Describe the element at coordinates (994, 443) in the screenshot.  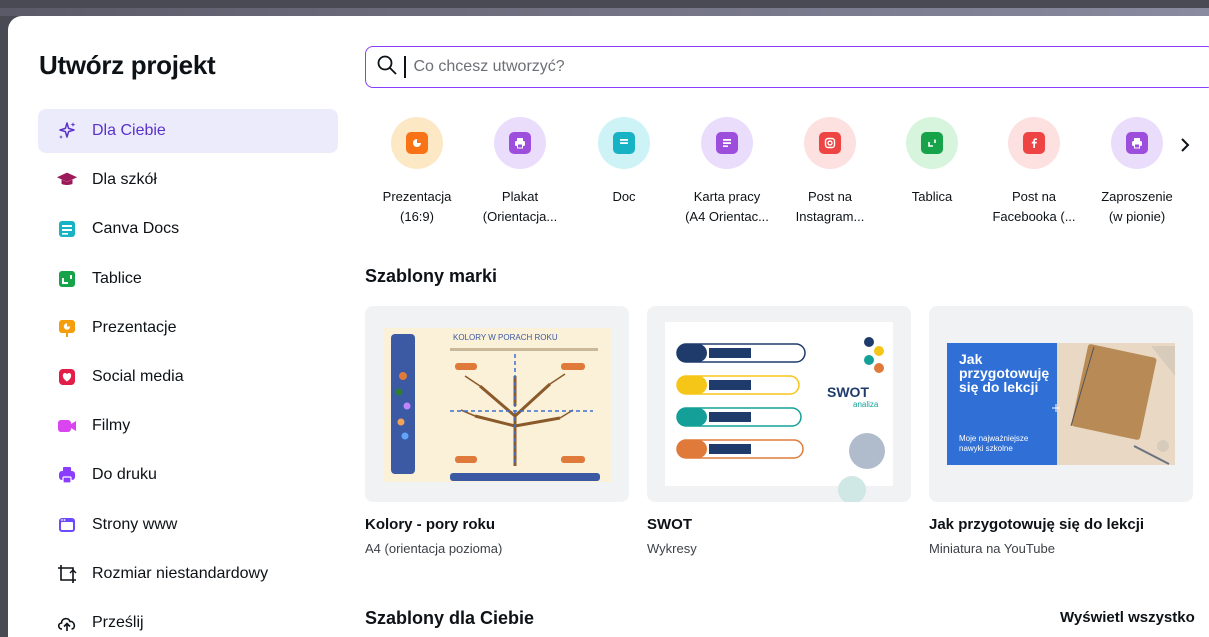
I see `thumbnail-subheading: Moje najważniejsze nawyki szkolne` at that location.